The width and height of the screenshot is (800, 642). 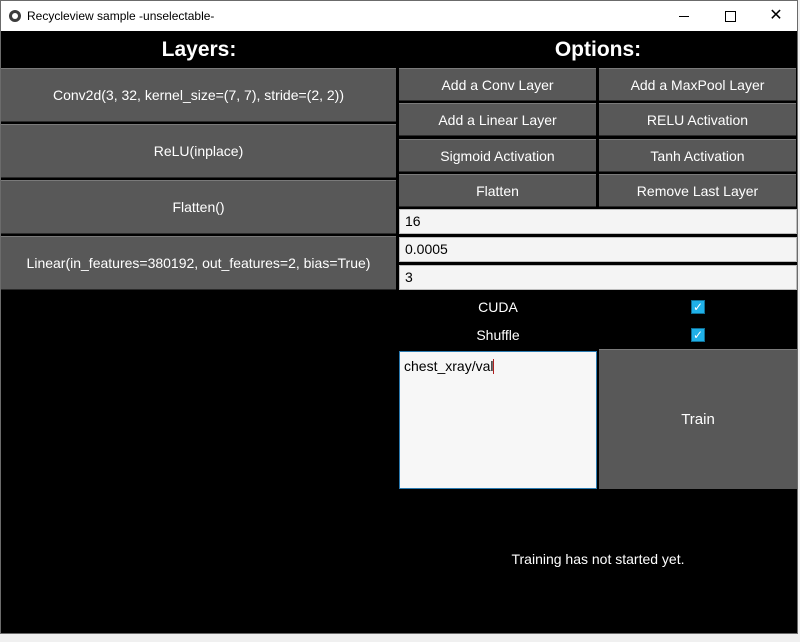 I want to click on close-icon: ✕, so click(x=776, y=15).